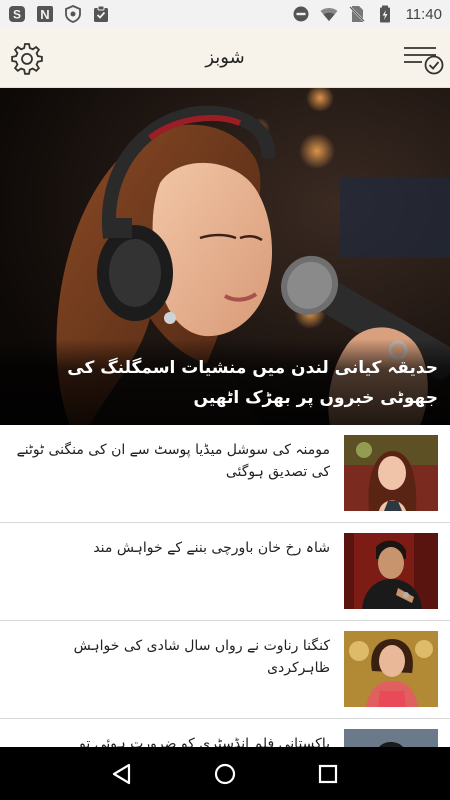 This screenshot has width=450, height=800. What do you see at coordinates (59, 14) in the screenshot?
I see `status-left-icons: S N` at bounding box center [59, 14].